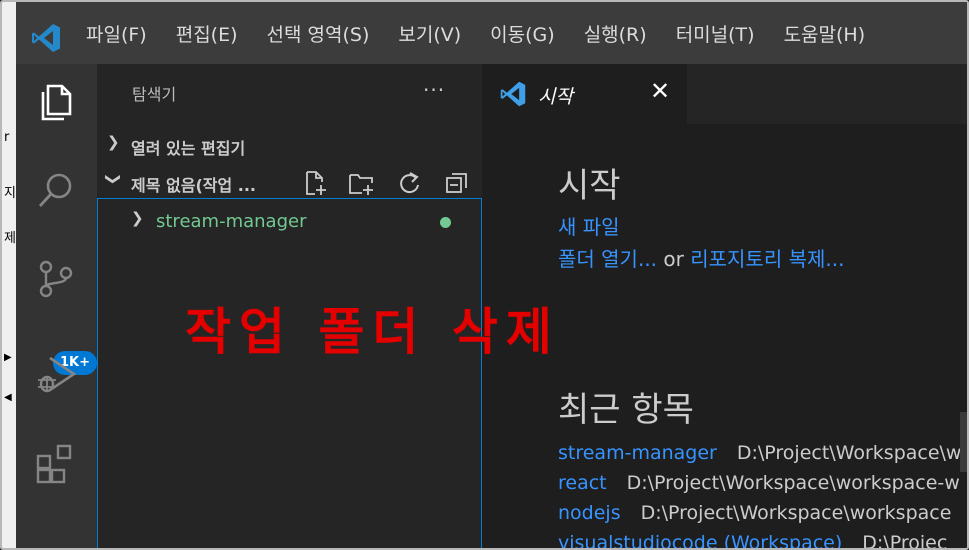  Describe the element at coordinates (9, 275) in the screenshot. I see `background-window-fringe: r 지 제 ▶ ◀` at that location.